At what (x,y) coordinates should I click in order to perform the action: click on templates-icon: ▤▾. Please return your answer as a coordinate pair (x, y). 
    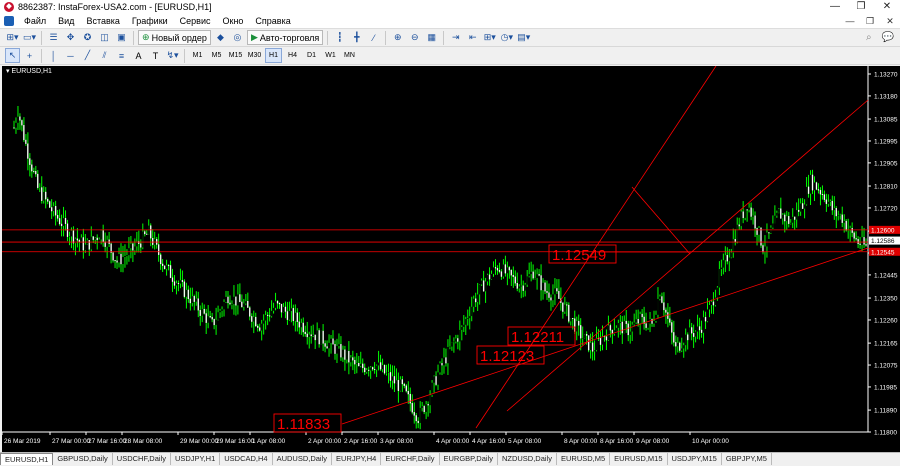
    Looking at the image, I should click on (523, 37).